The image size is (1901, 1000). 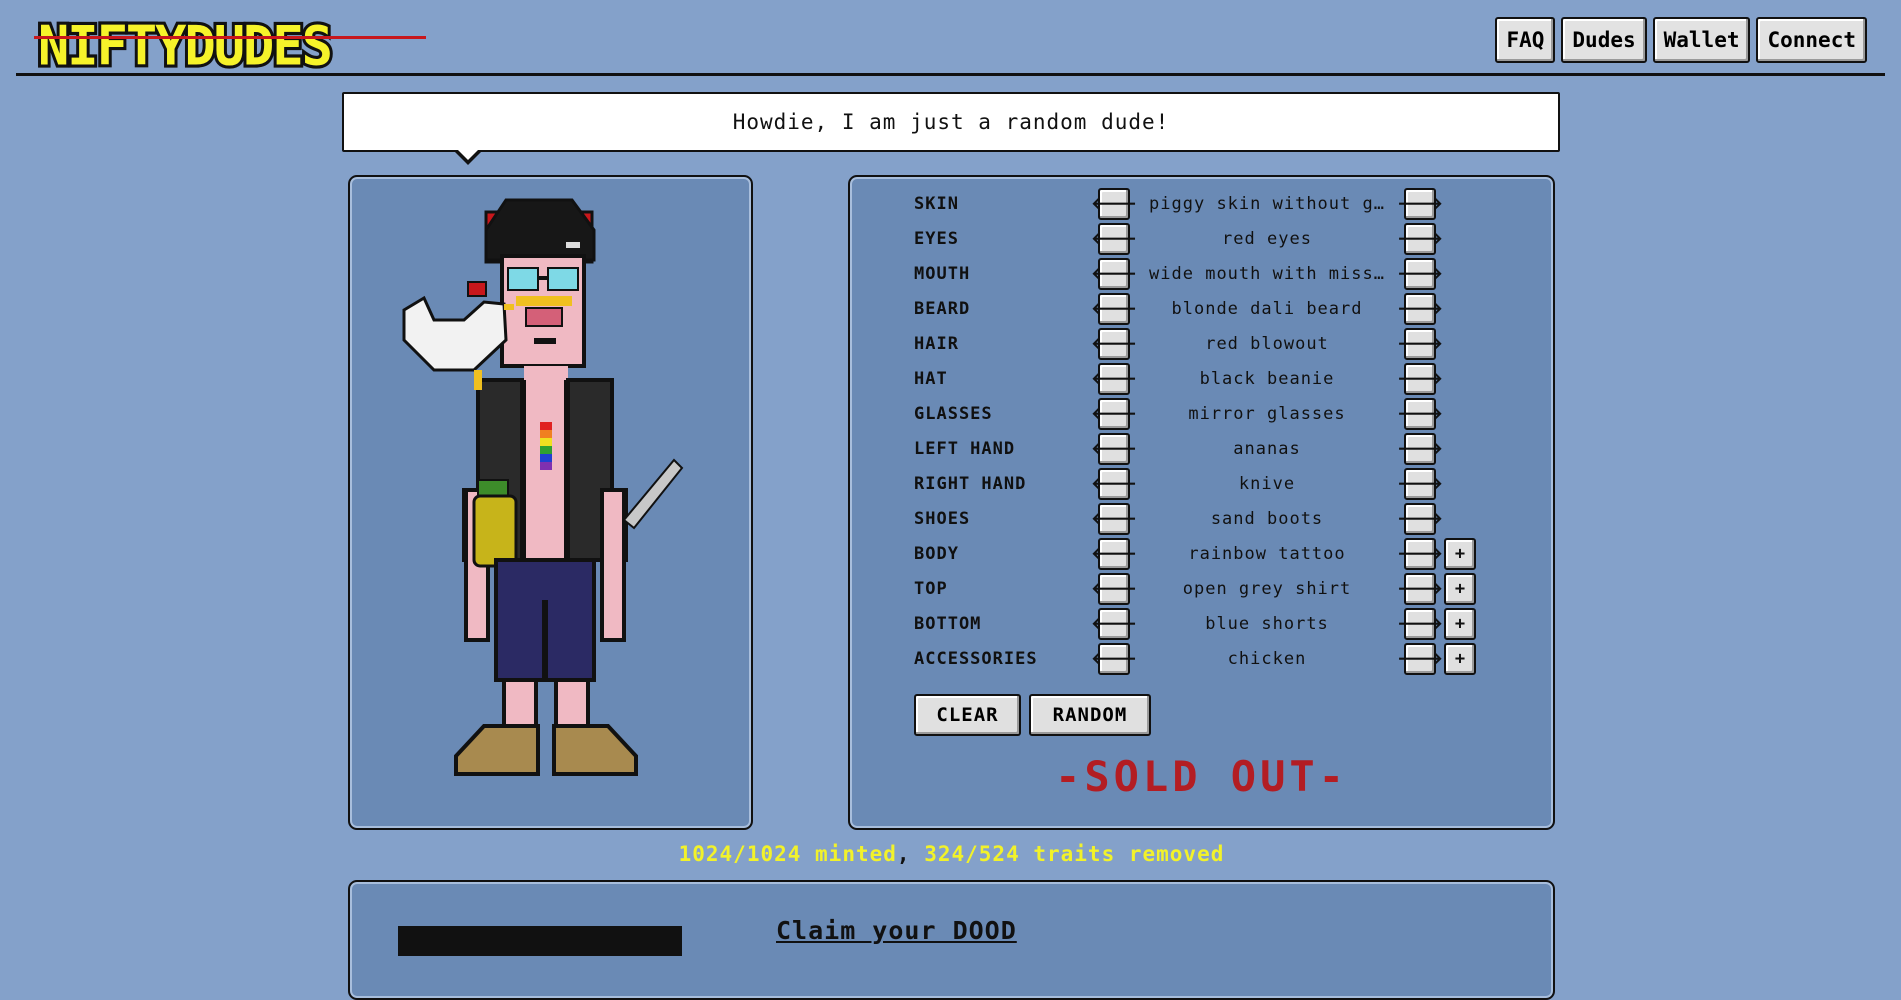 What do you see at coordinates (1074, 854) in the screenshot?
I see `traits-removed-count: 324/524 traits removed` at bounding box center [1074, 854].